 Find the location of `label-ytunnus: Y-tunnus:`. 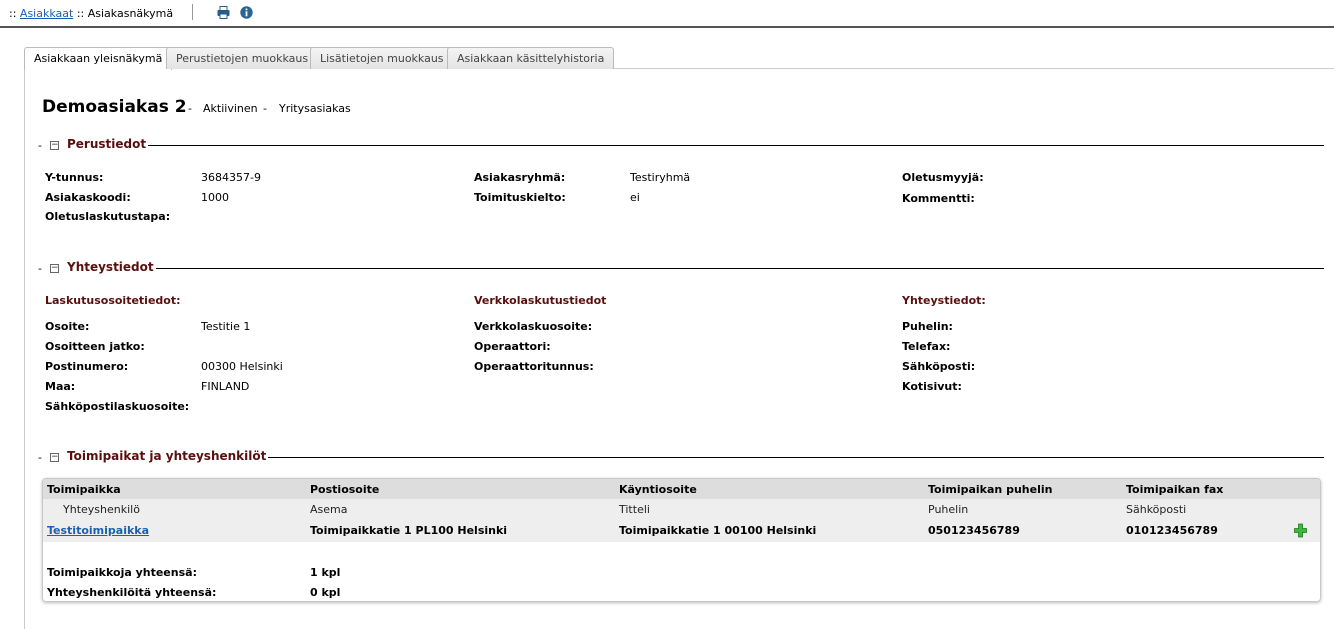

label-ytunnus: Y-tunnus: is located at coordinates (74, 177).